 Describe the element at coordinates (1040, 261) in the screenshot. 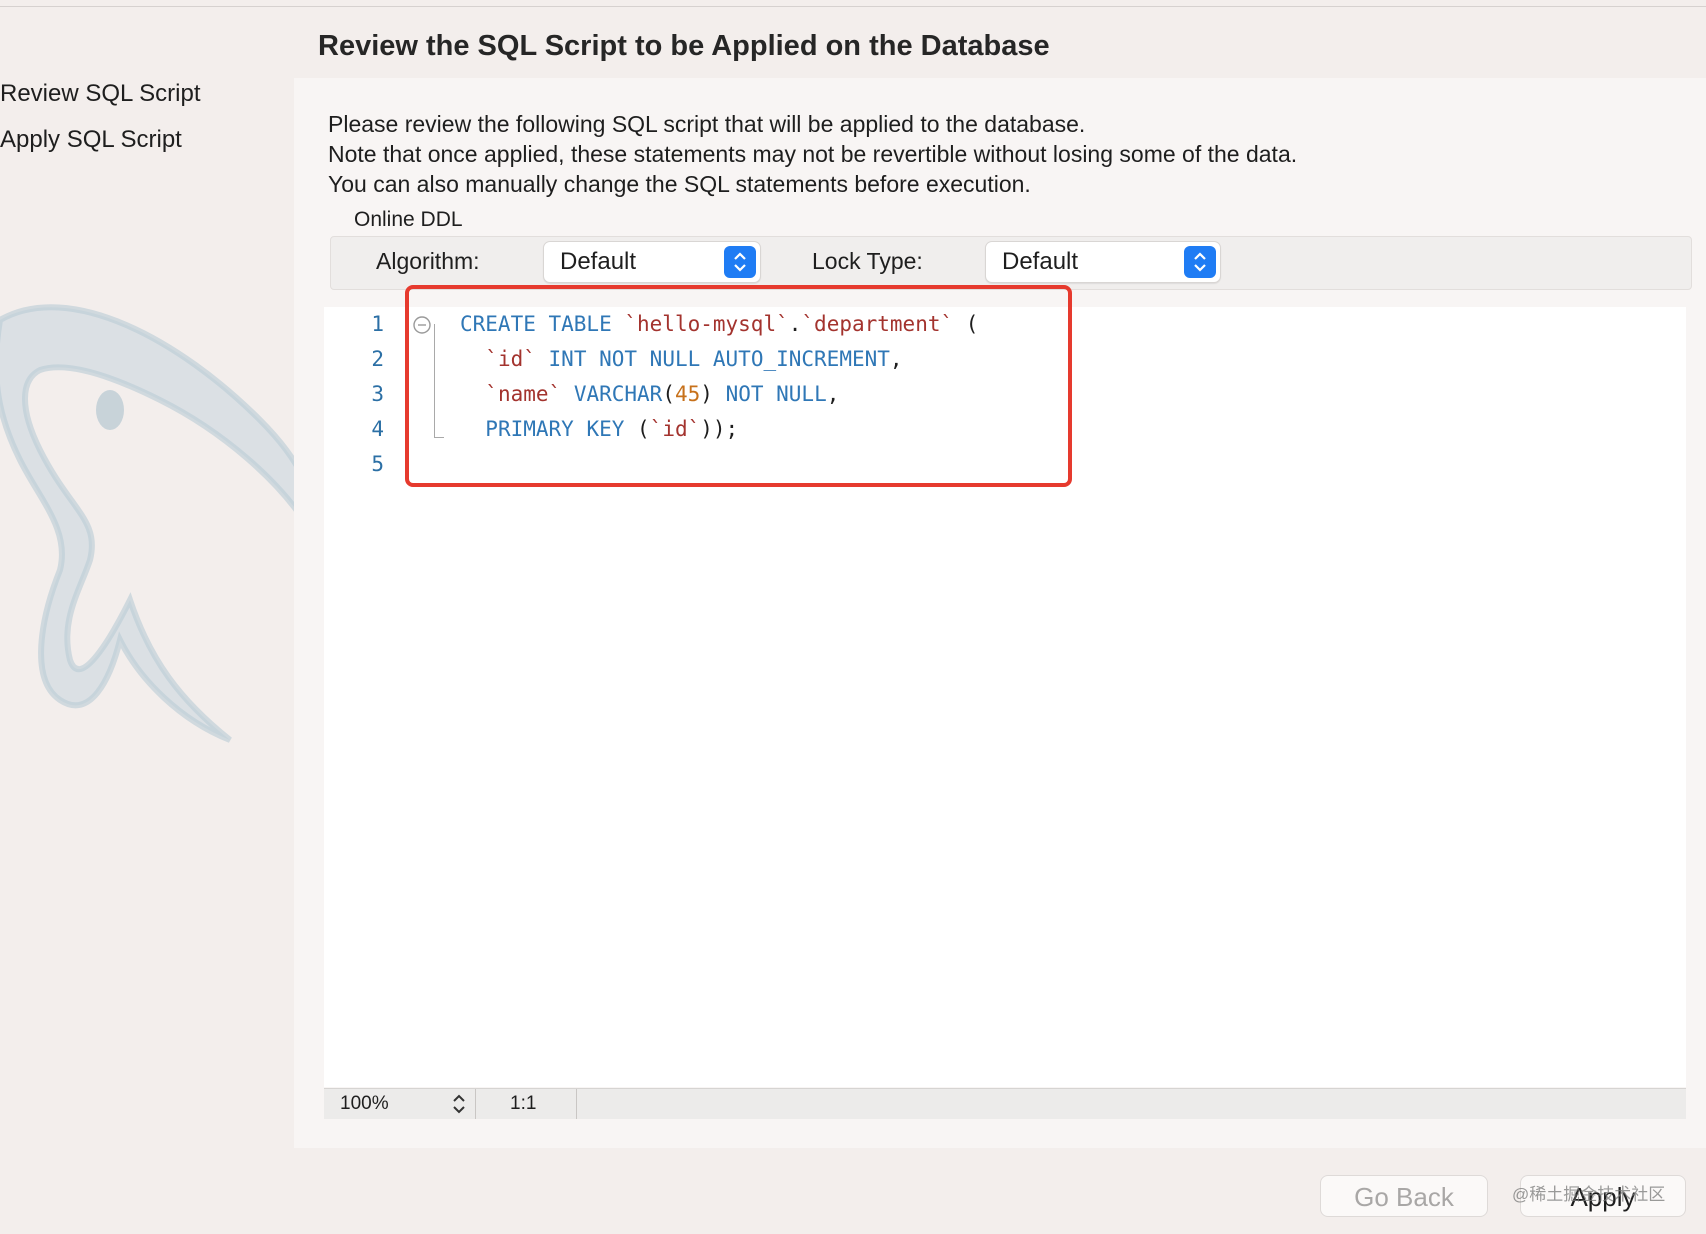

I see `lock-type-select-value: Default` at that location.